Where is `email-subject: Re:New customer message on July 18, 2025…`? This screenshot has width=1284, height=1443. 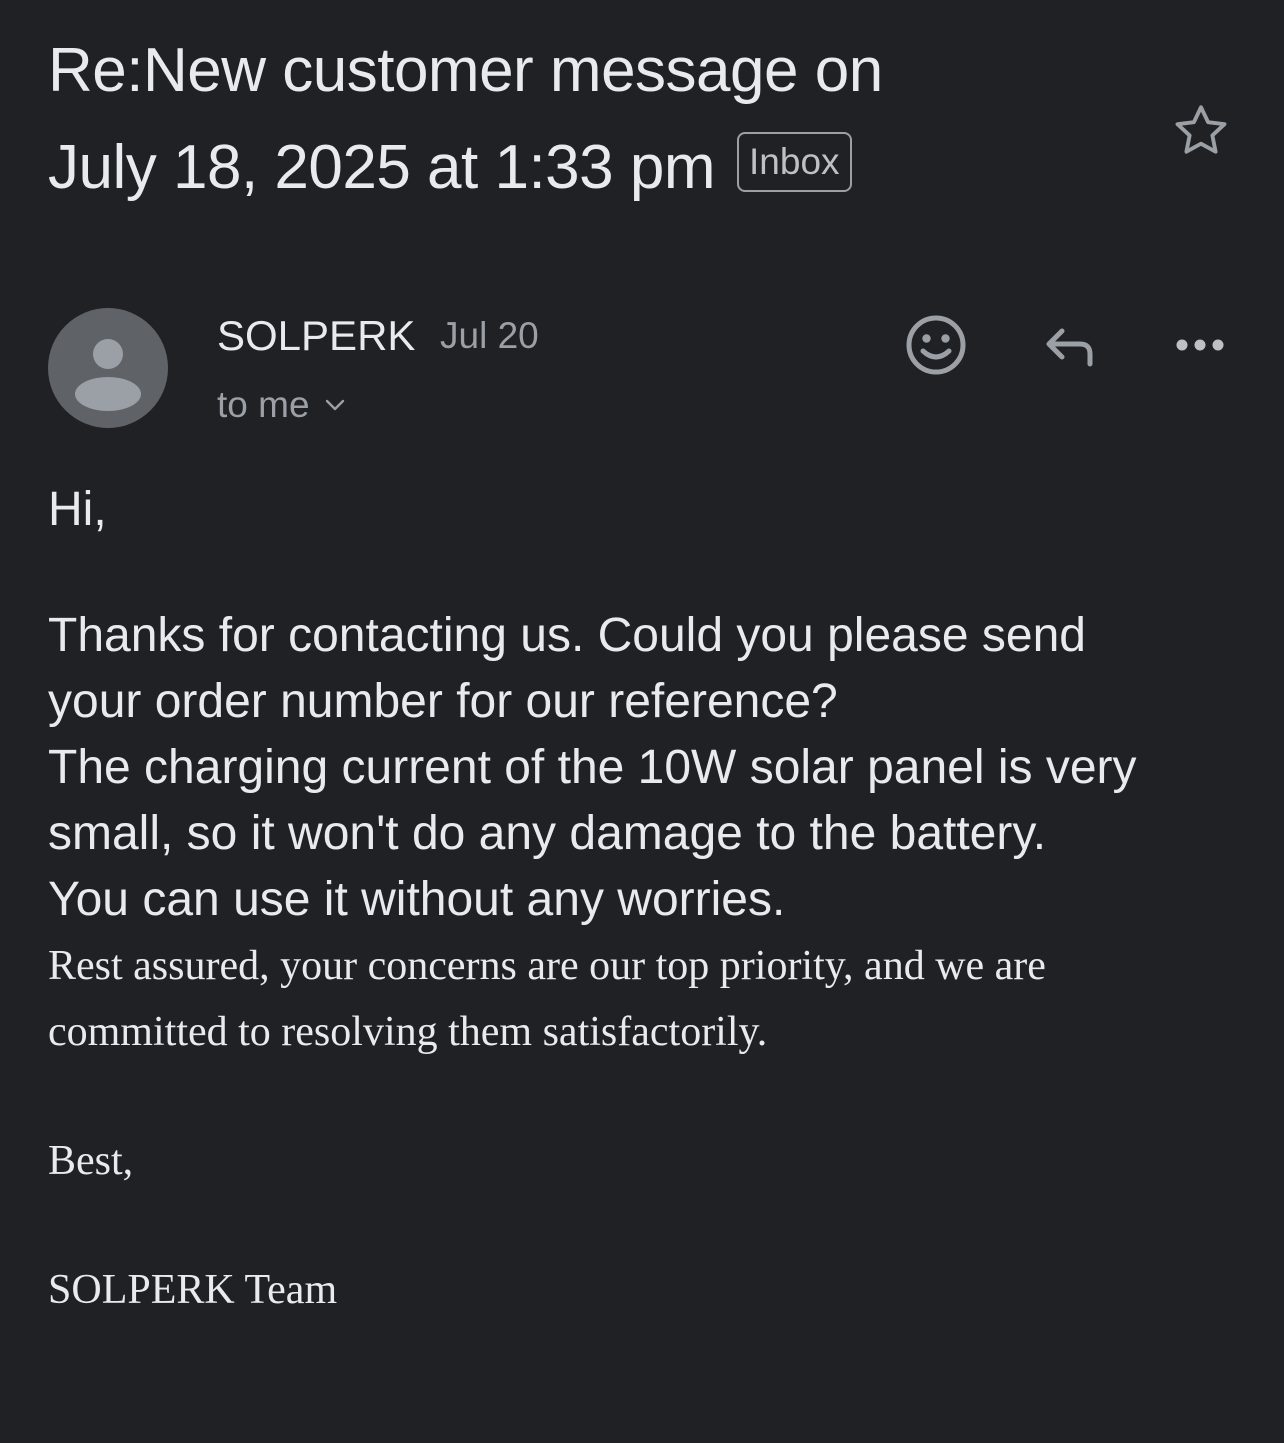
email-subject: Re:New customer message on July 18, 2025… is located at coordinates (588, 119).